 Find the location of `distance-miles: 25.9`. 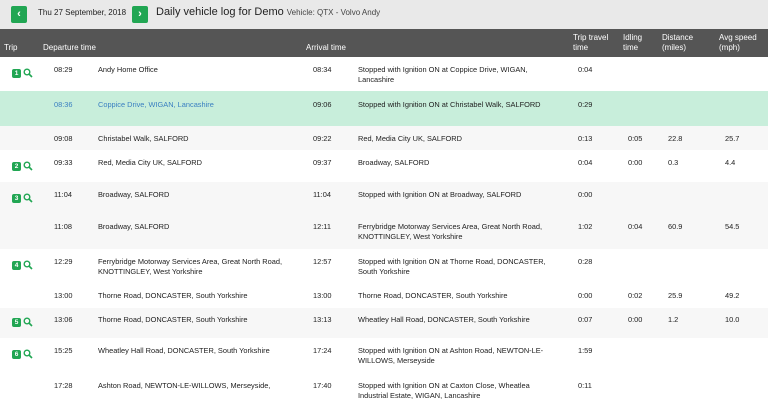

distance-miles: 25.9 is located at coordinates (675, 295).